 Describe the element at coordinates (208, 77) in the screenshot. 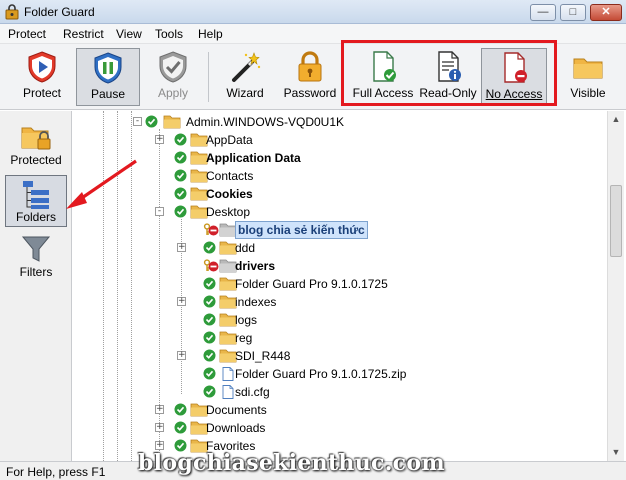

I see `toolbar-separator` at that location.